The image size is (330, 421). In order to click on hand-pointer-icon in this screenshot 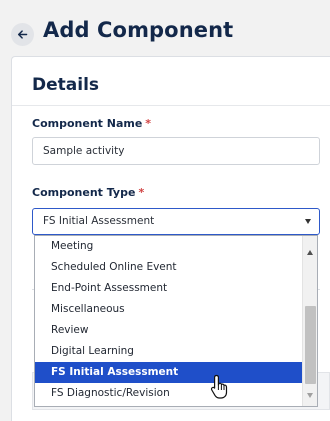, I will do `click(219, 386)`.